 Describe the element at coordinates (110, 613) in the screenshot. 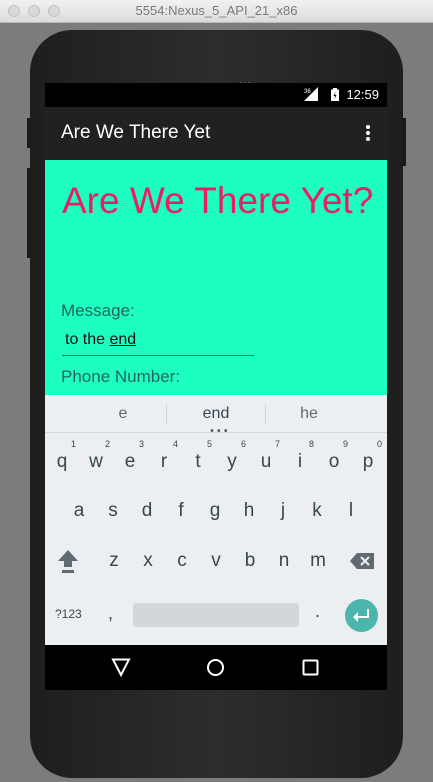

I see `comma-key: ,` at that location.